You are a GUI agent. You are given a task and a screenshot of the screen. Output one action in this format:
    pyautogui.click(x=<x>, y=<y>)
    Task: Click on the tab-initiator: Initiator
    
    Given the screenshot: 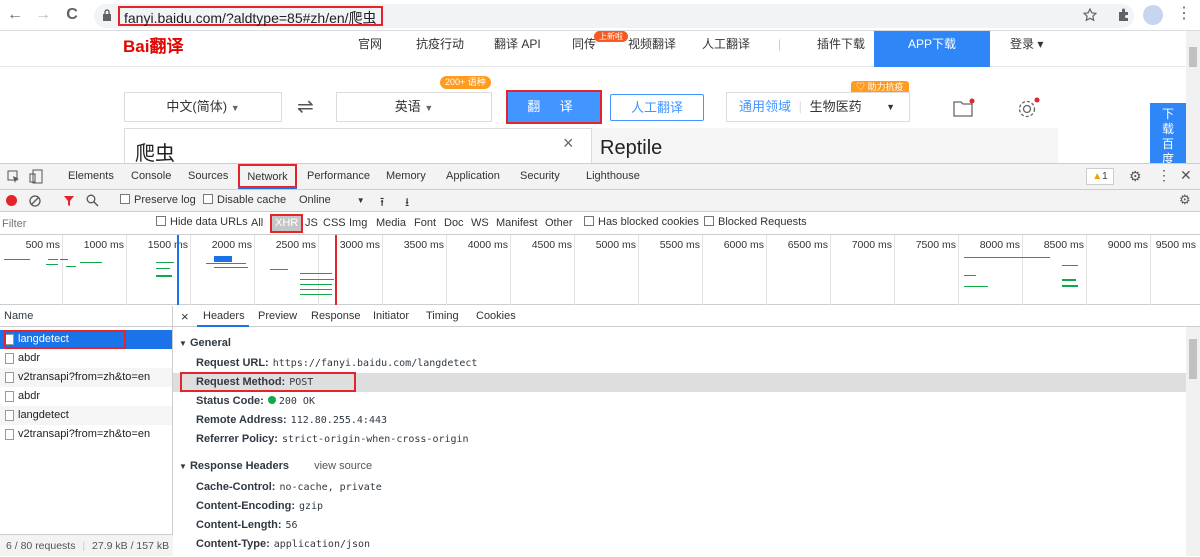 What is the action you would take?
    pyautogui.click(x=391, y=316)
    